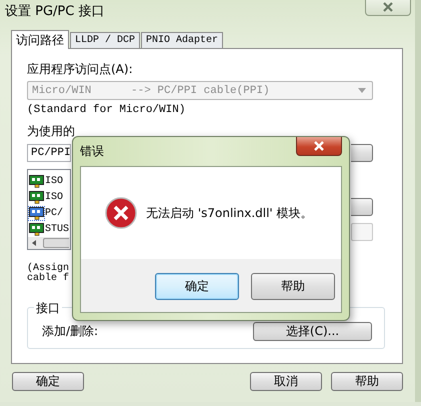 This screenshot has height=406, width=421. I want to click on close-button, so click(319, 146).